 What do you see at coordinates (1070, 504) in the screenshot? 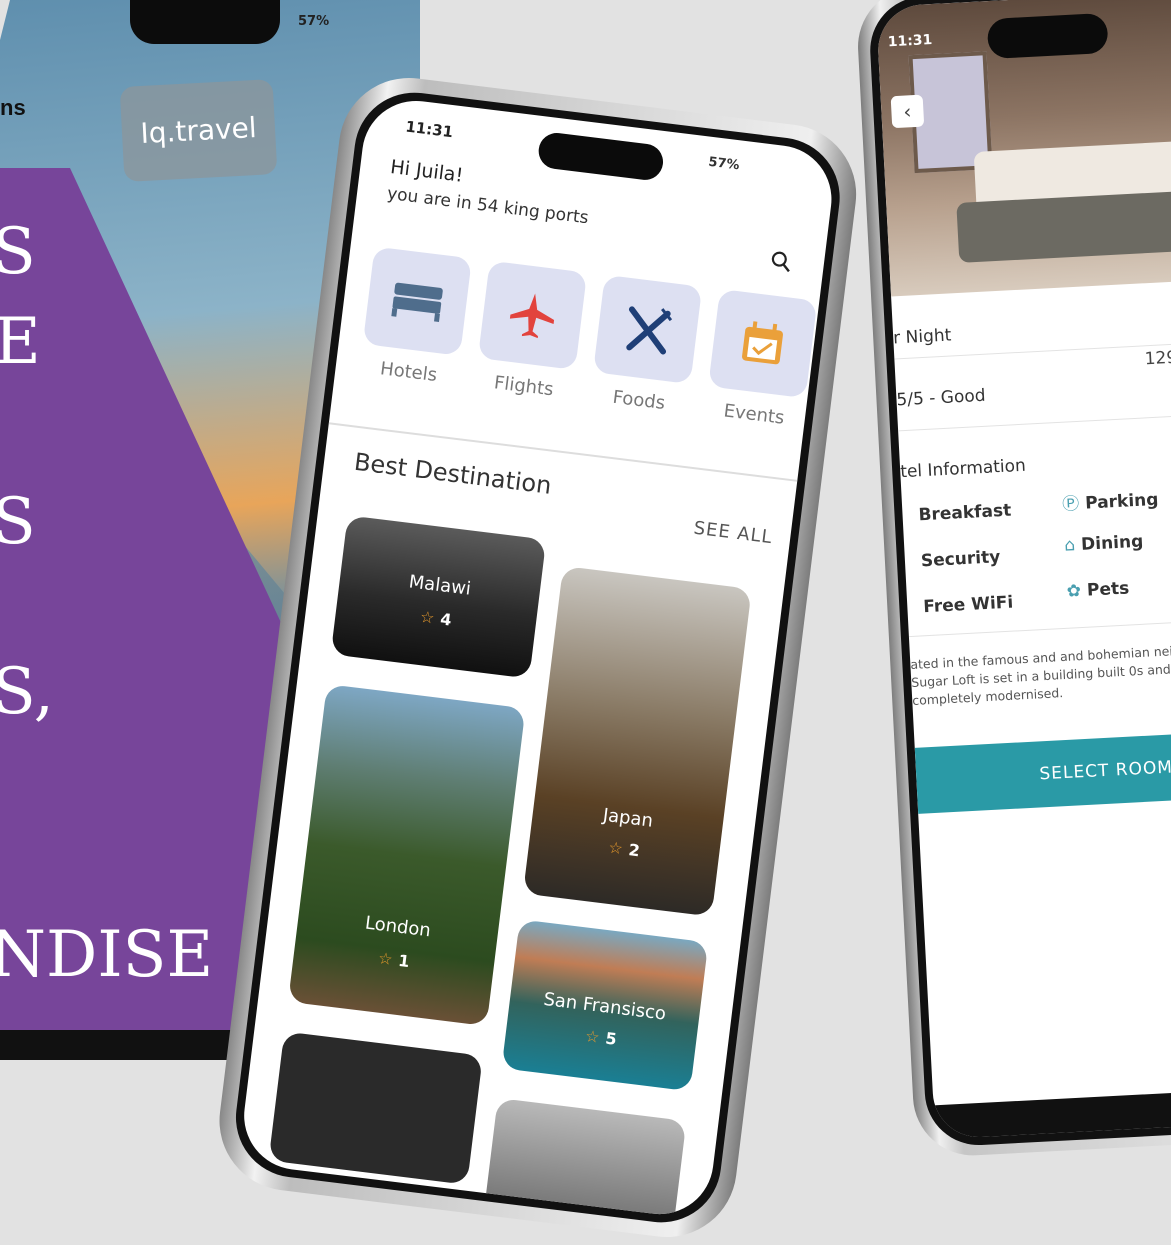
I see `parking-icon: Ⓟ` at bounding box center [1070, 504].